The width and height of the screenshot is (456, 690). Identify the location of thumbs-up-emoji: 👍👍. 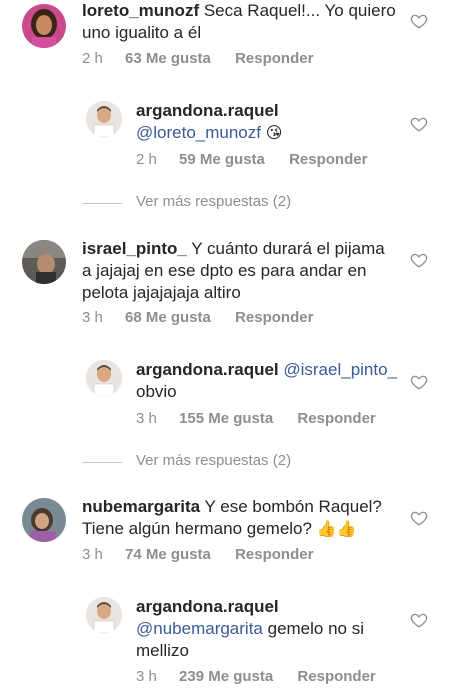
(336, 529).